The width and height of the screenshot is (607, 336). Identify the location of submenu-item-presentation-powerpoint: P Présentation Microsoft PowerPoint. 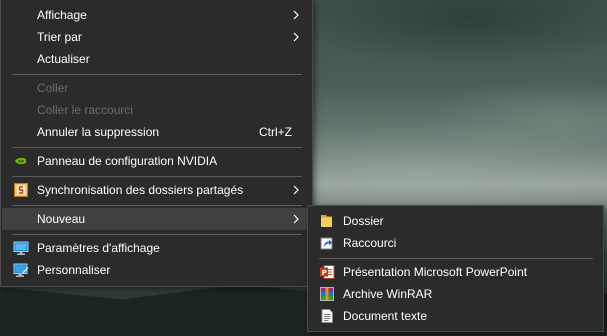
(455, 272).